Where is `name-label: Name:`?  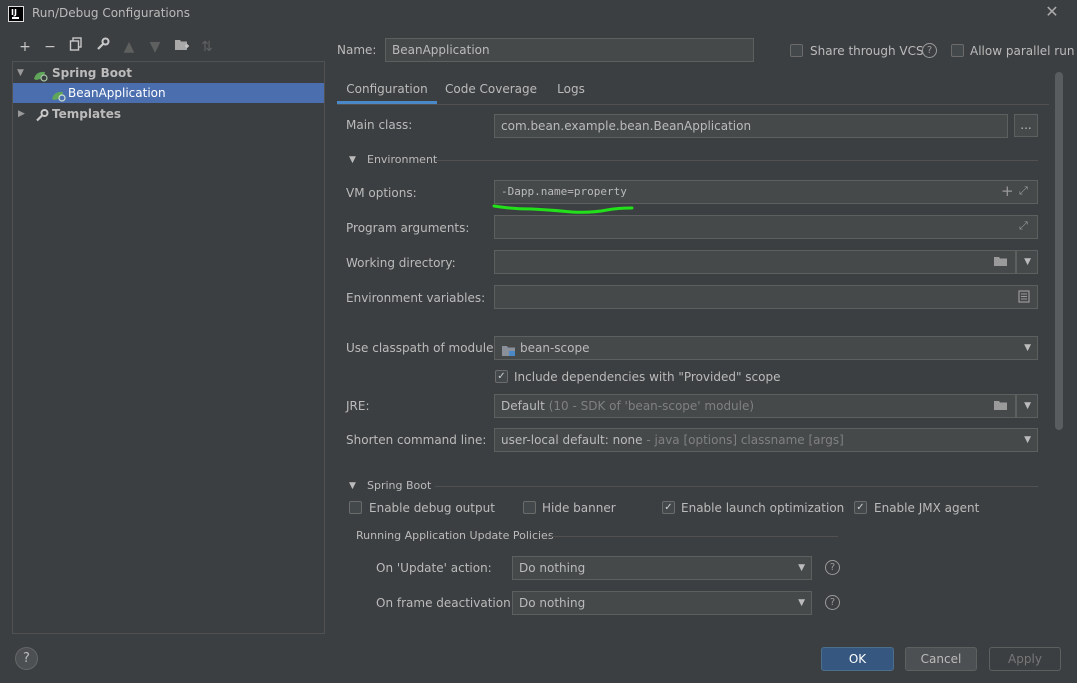
name-label: Name: is located at coordinates (357, 50).